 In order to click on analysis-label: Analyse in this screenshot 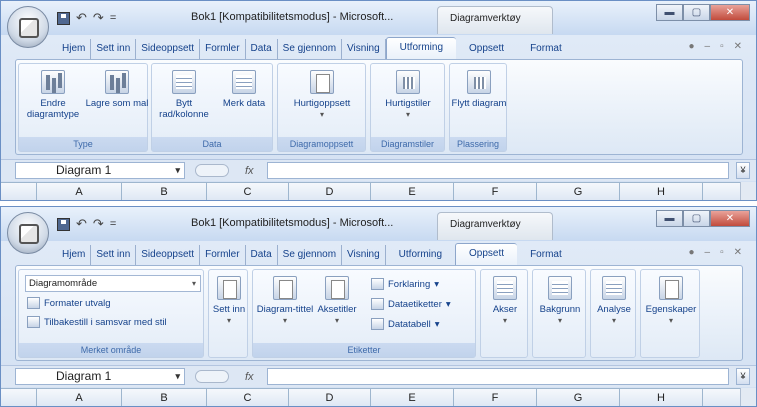, I will do `click(614, 309)`.